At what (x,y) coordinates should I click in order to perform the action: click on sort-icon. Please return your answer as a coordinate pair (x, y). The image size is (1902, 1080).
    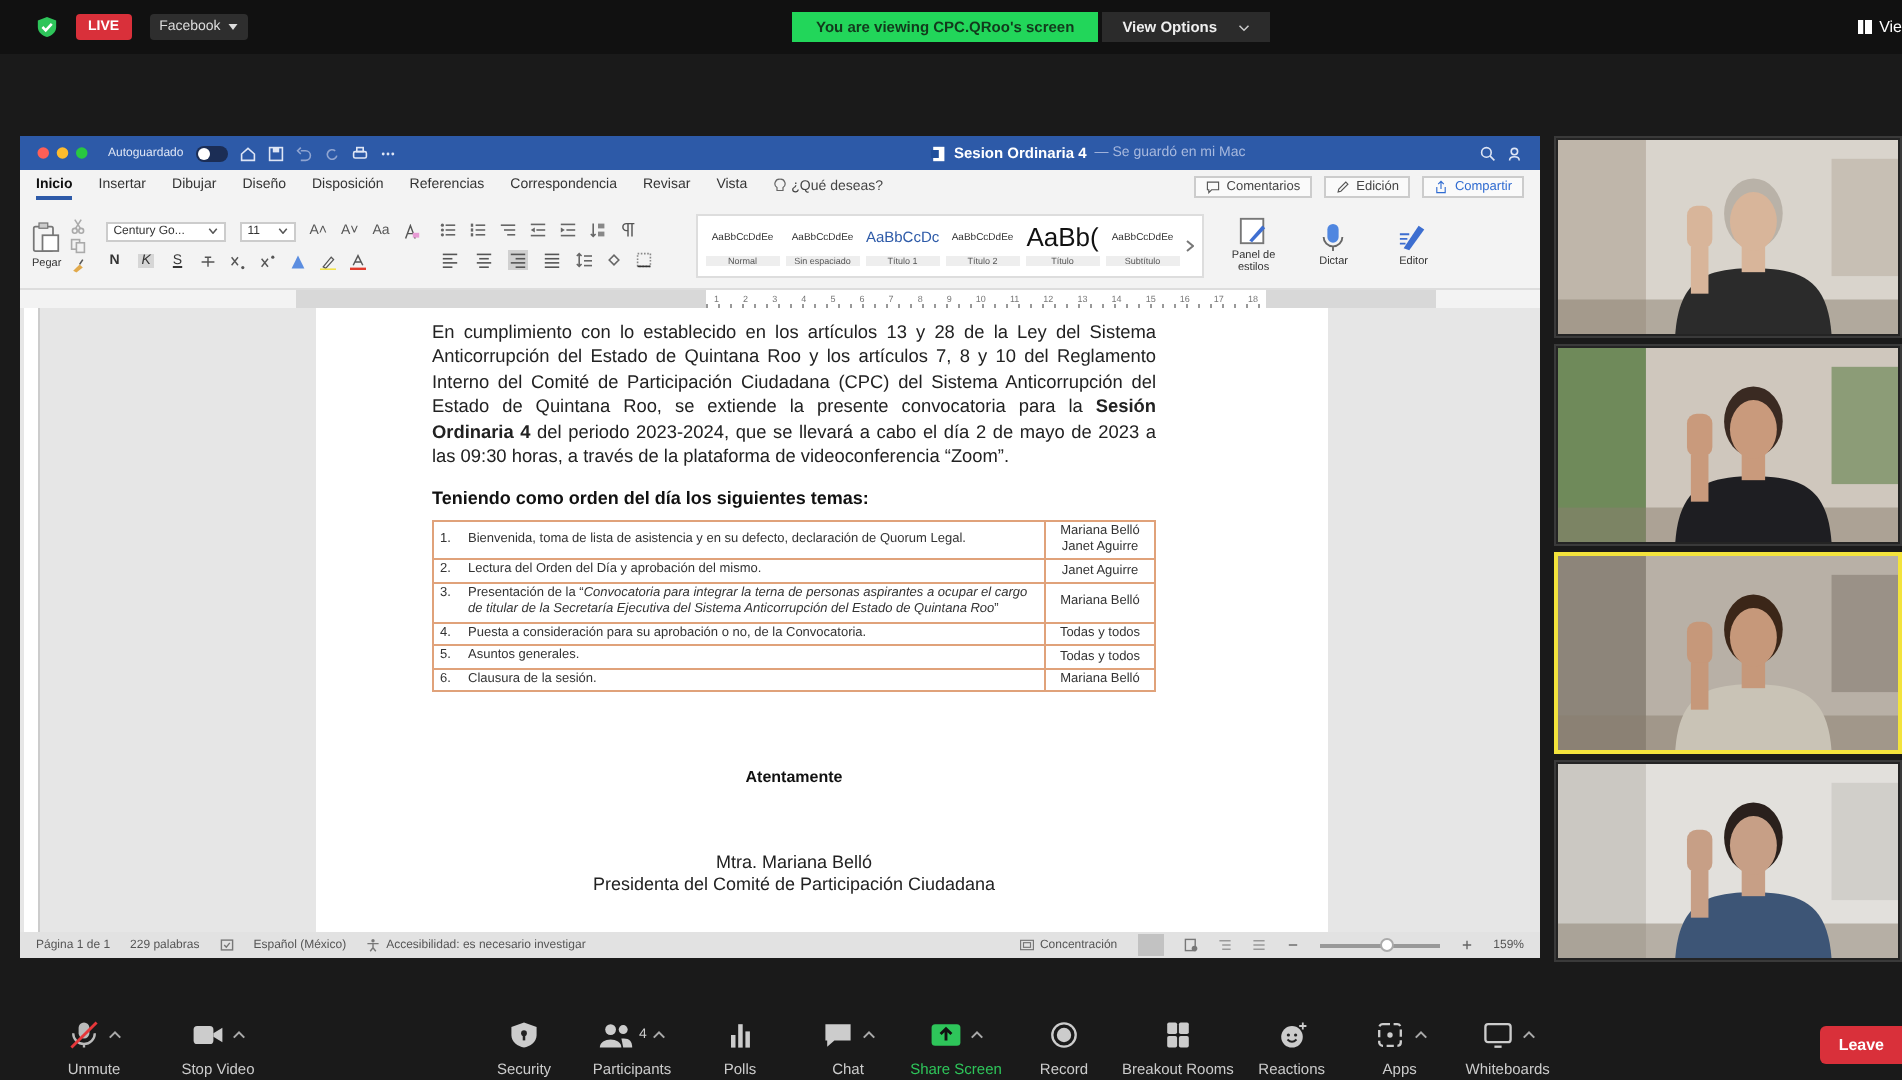
    Looking at the image, I should click on (597, 229).